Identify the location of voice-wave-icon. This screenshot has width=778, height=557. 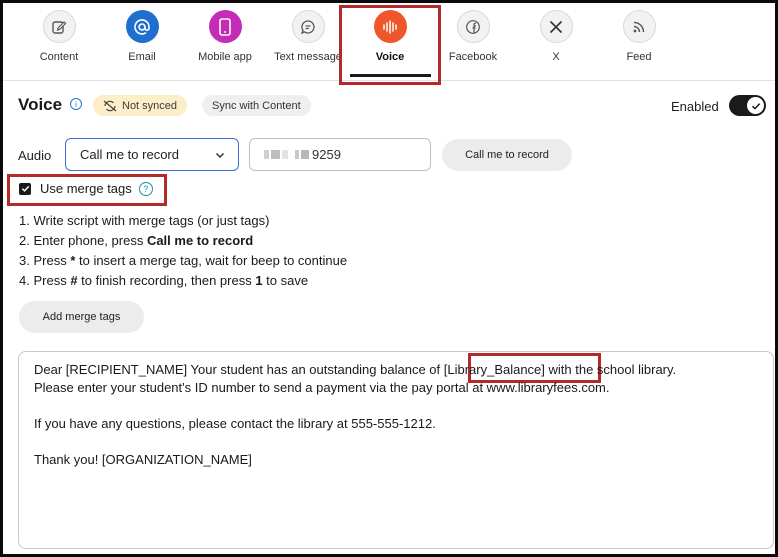
(390, 26).